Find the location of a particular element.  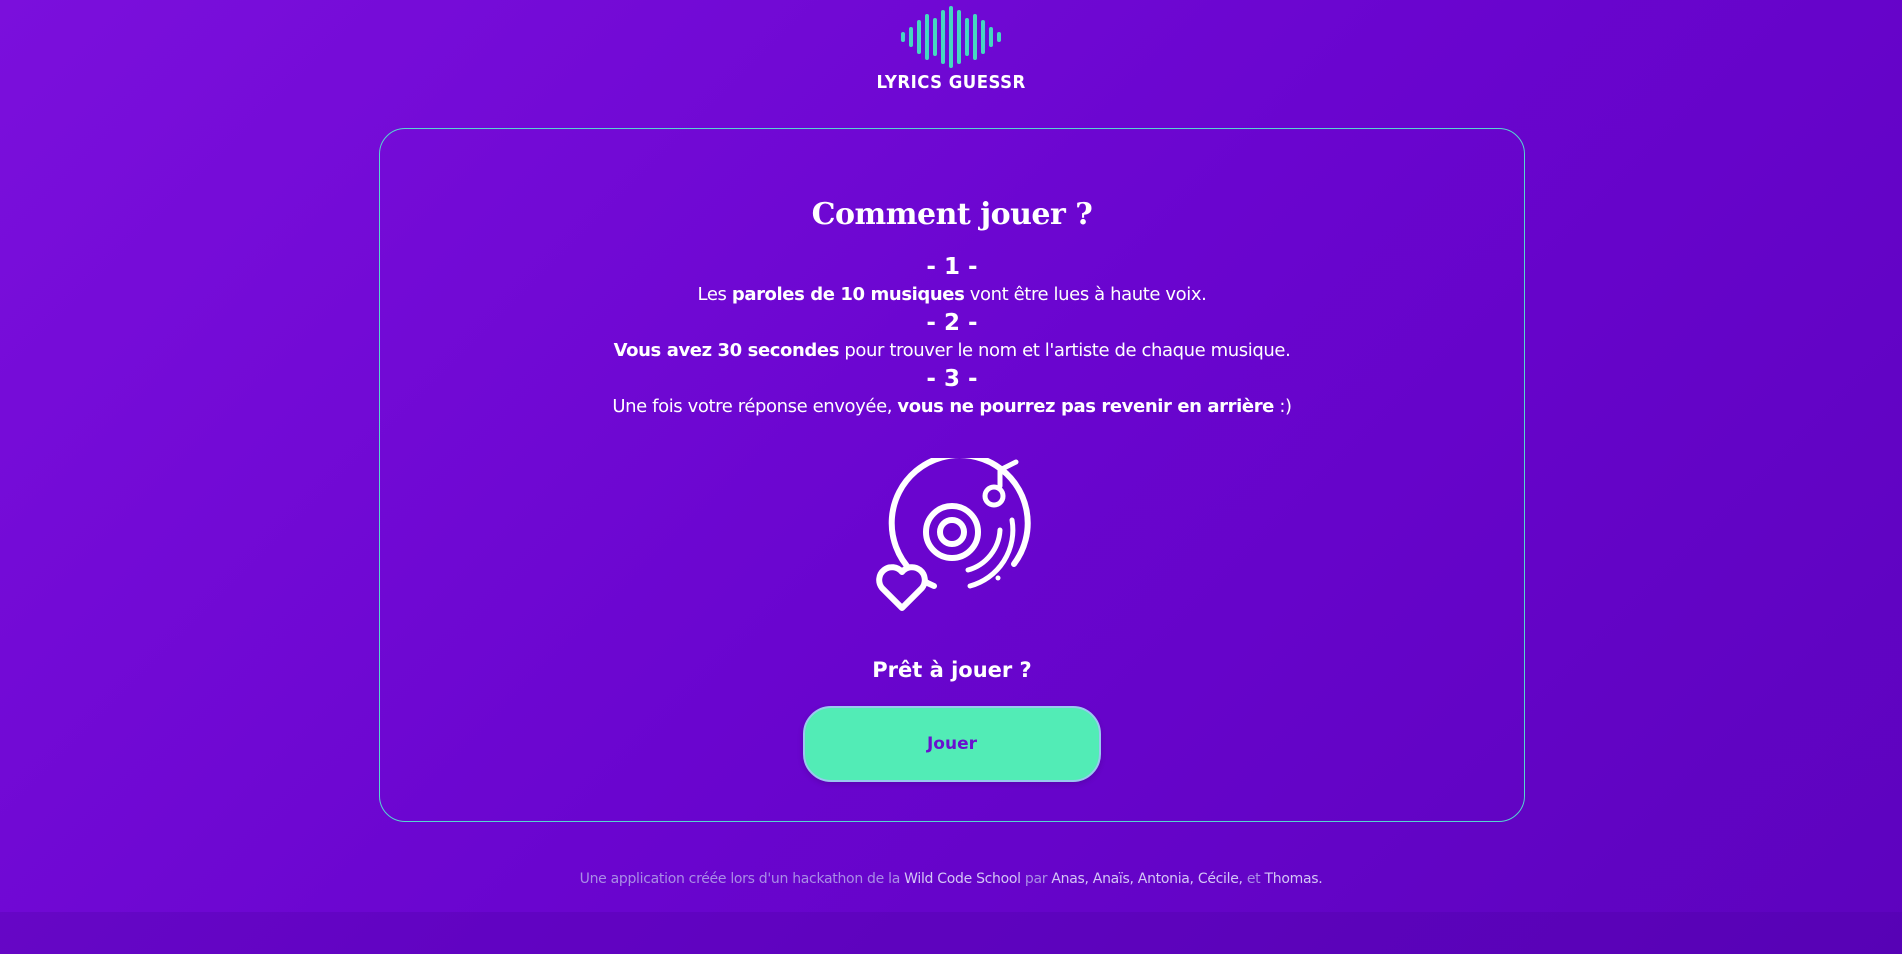

step-text-post: vont être lues à haute voix. is located at coordinates (1085, 294).